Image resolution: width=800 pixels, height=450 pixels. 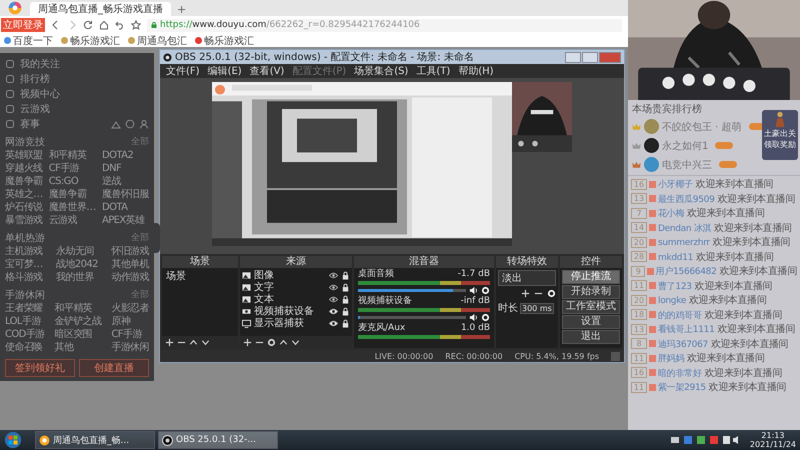 I want to click on avatar, so click(x=651, y=145).